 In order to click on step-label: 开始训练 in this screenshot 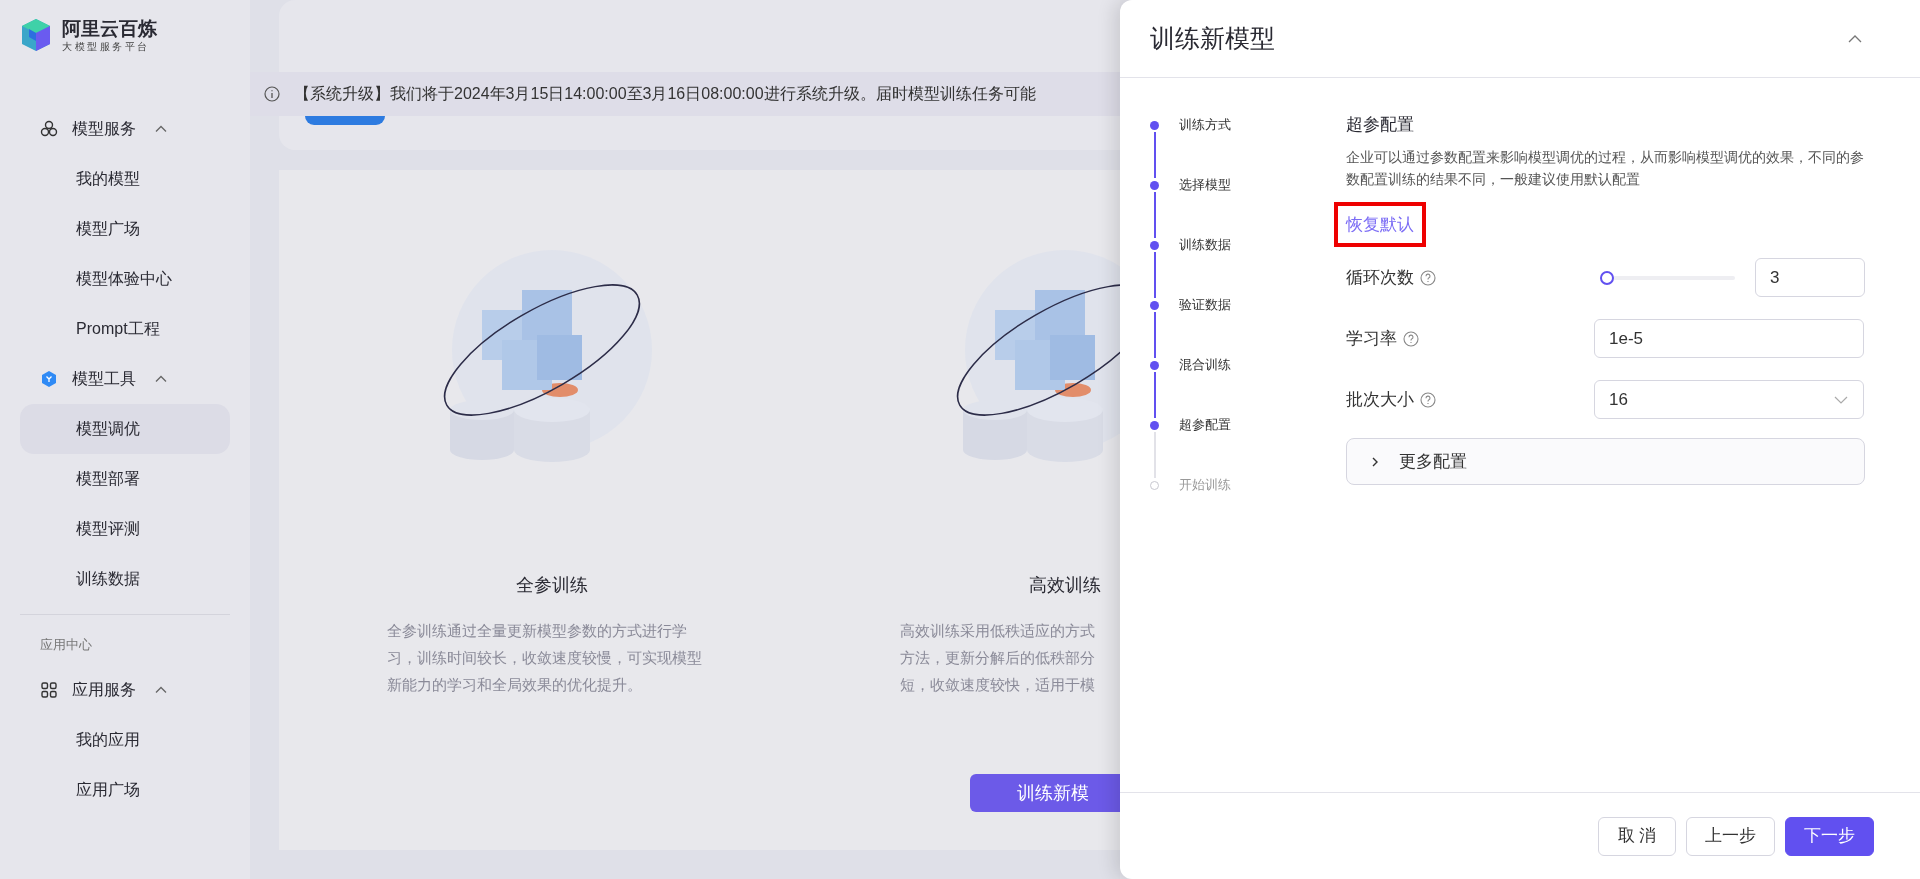, I will do `click(1205, 485)`.